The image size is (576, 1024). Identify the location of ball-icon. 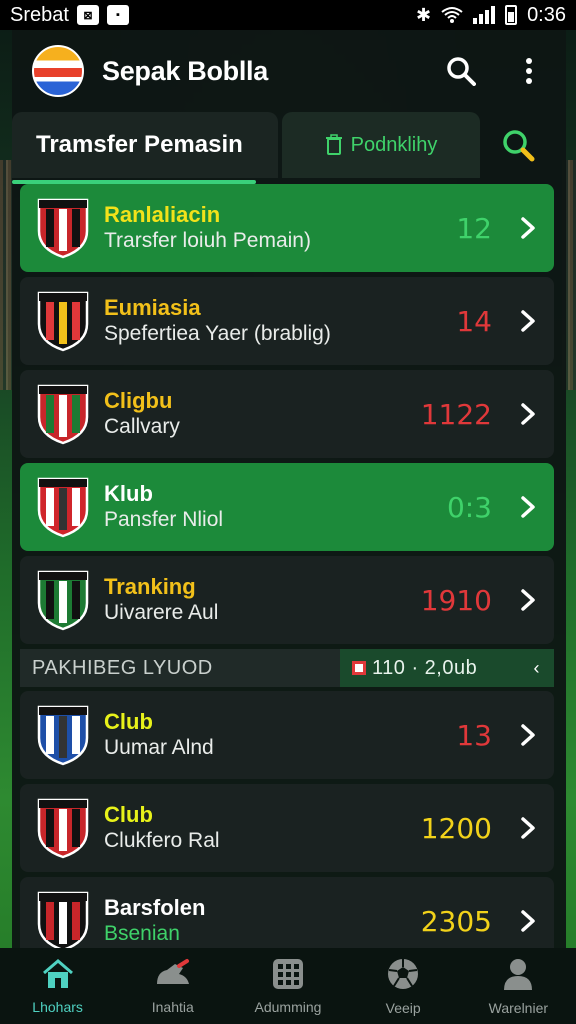
(403, 976).